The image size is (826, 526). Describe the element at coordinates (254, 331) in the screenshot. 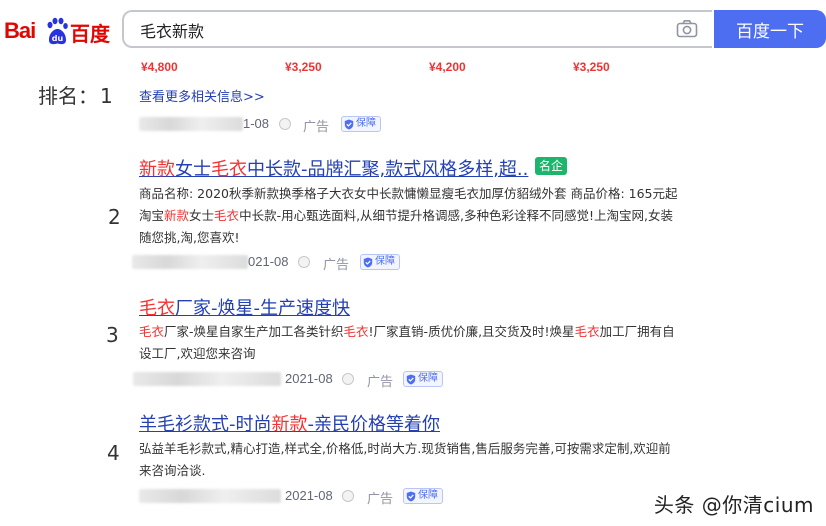

I see `desc-text: 厂家-焕星自家生产加工各类针织` at that location.